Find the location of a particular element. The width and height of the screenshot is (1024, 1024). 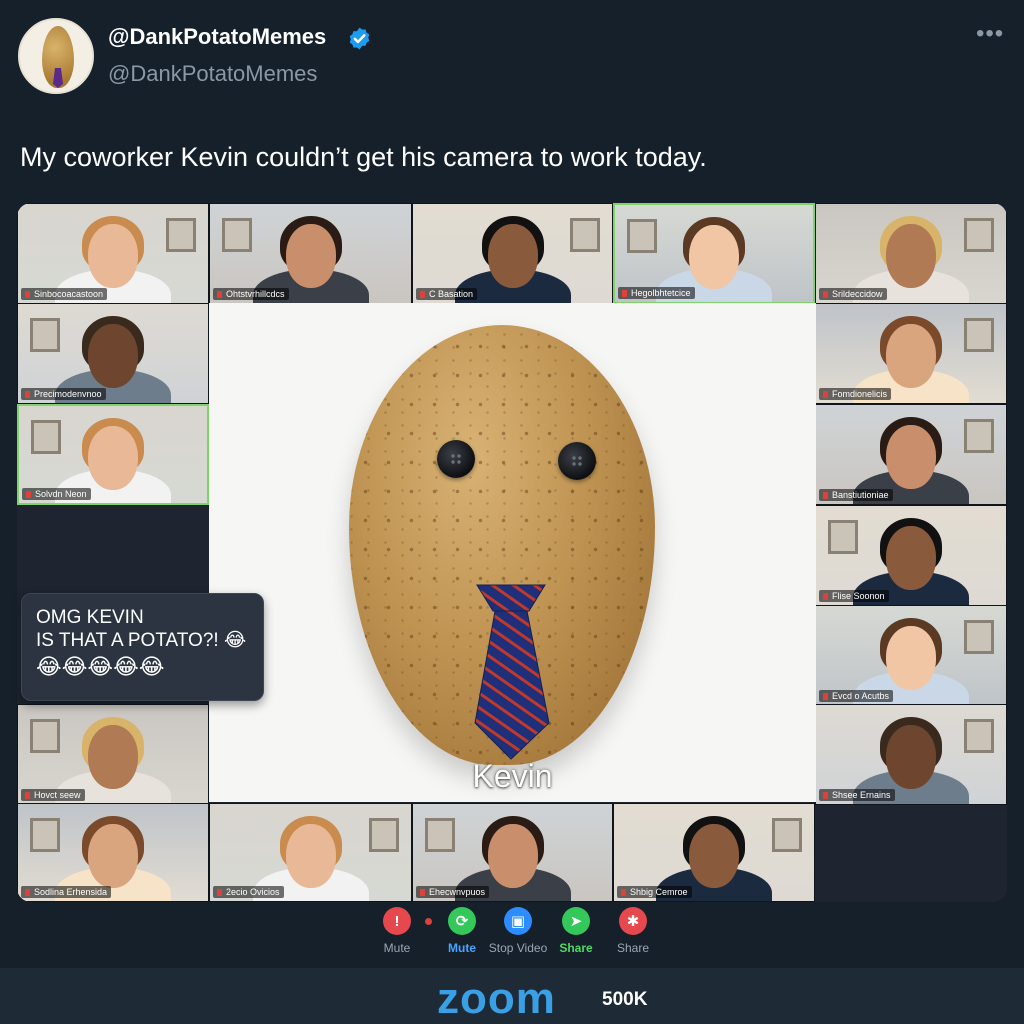

participant-name: Precimodenvnoo is located at coordinates (63, 394).